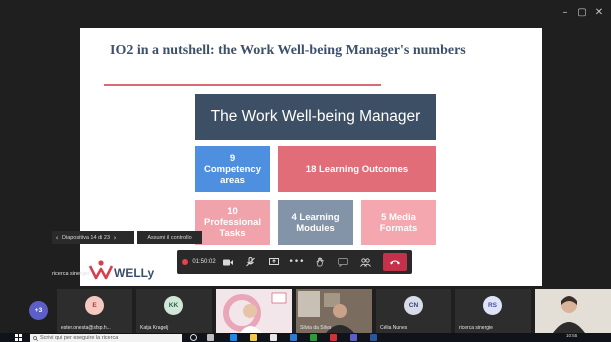 The height and width of the screenshot is (342, 611). What do you see at coordinates (173, 305) in the screenshot?
I see `avatar: KK` at bounding box center [173, 305].